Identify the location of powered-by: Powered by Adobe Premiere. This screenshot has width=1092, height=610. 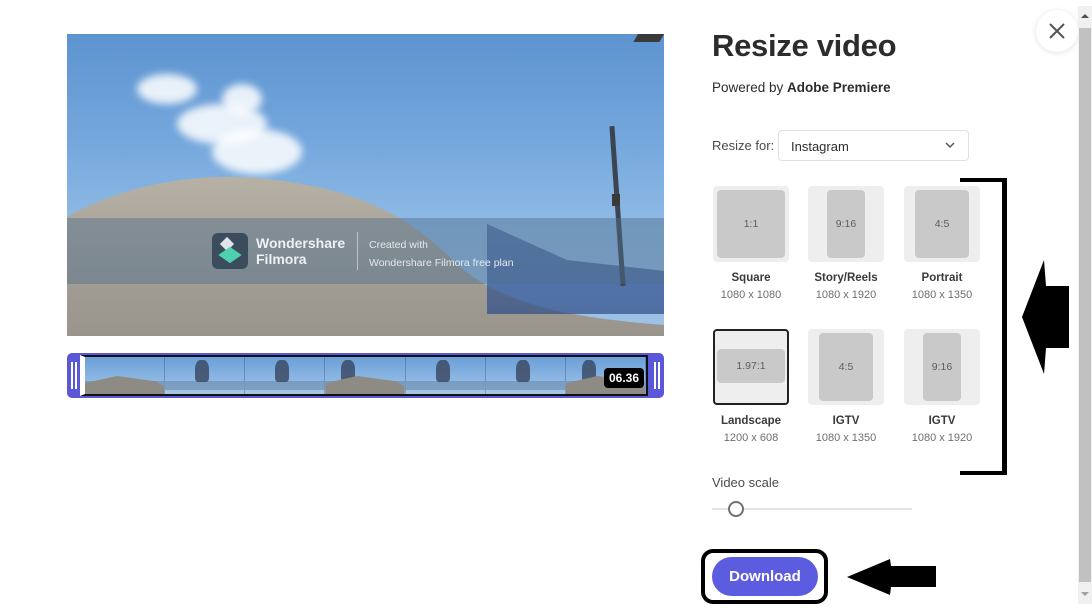
(801, 87).